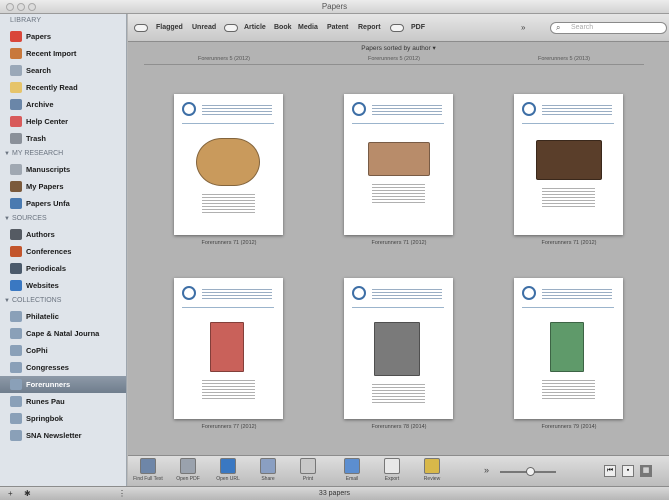 This screenshot has width=669, height=500. Describe the element at coordinates (63, 138) in the screenshot. I see `sidebar-item-trash: Trash` at that location.